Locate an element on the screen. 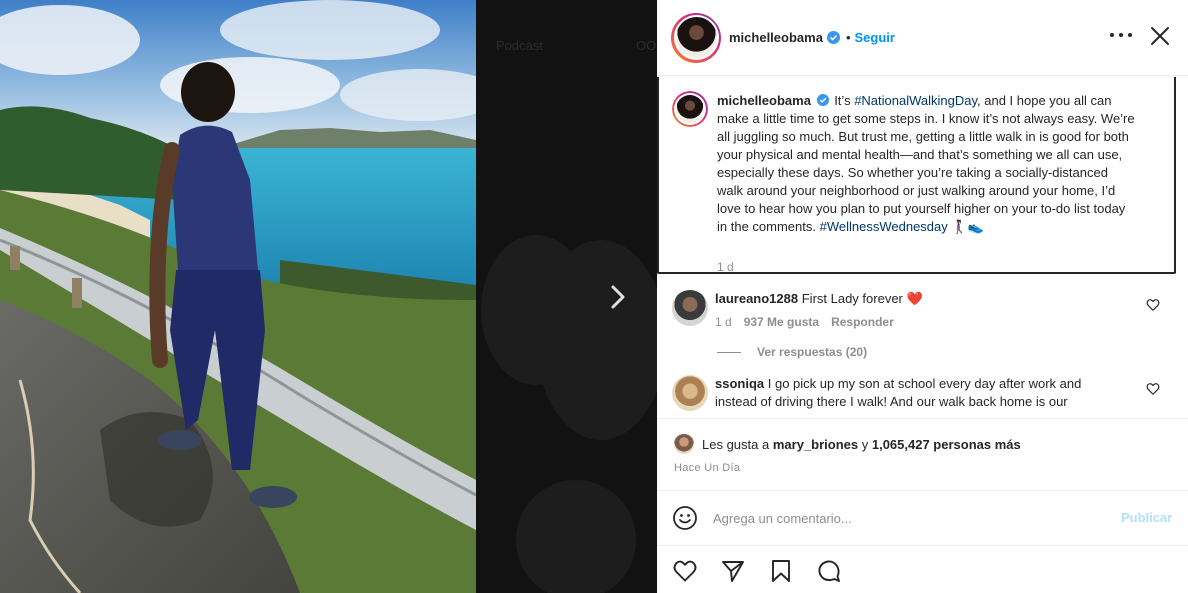 The width and height of the screenshot is (1188, 593). heart-emoji: ❤️ is located at coordinates (914, 298).